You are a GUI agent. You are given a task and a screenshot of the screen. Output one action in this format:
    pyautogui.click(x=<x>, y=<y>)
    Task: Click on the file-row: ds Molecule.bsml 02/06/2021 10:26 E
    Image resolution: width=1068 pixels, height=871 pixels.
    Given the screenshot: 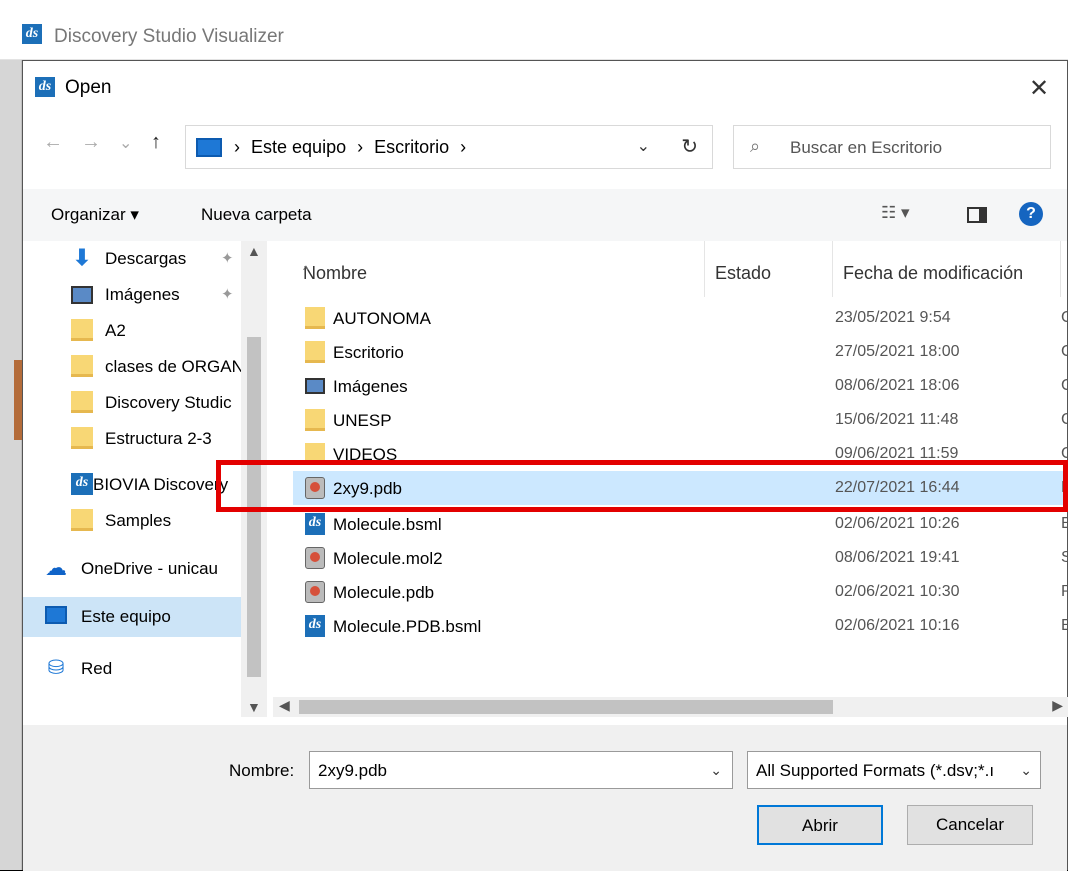 What is the action you would take?
    pyautogui.click(x=680, y=524)
    